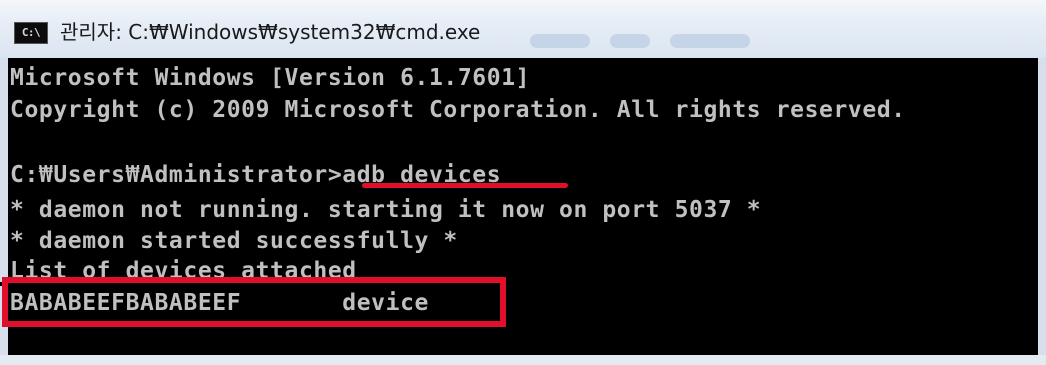 This screenshot has height=365, width=1046. What do you see at coordinates (270, 78) in the screenshot?
I see `console-line: Microsoft Windows [Version 6.1.7601]` at bounding box center [270, 78].